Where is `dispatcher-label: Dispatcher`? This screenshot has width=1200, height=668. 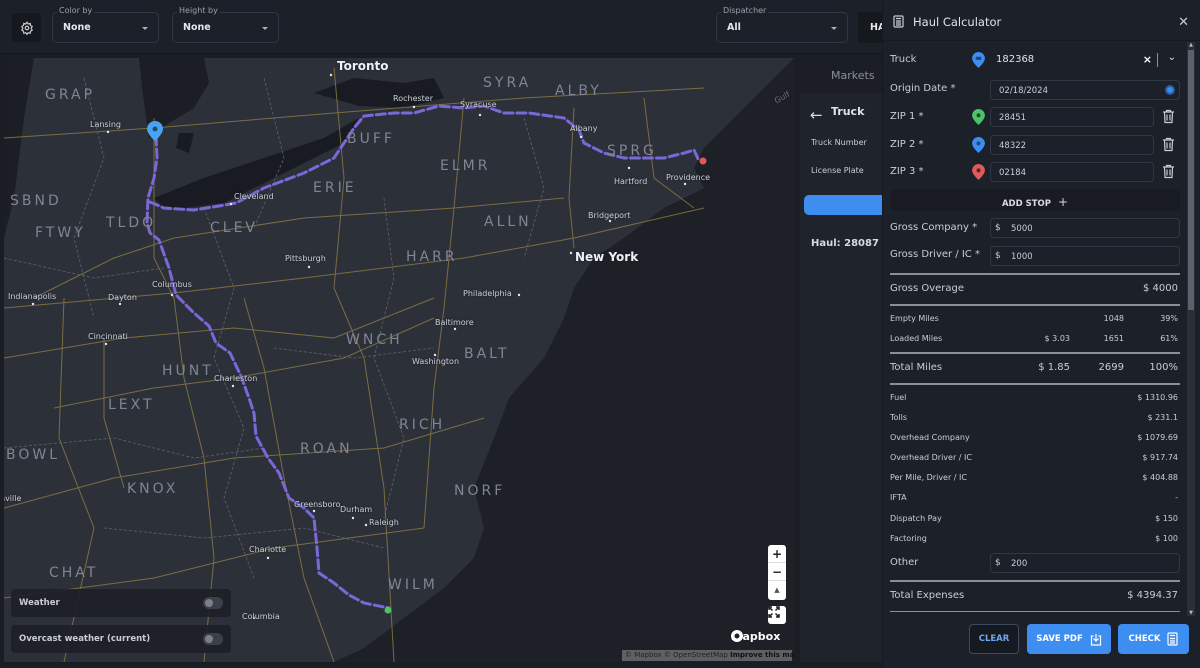 dispatcher-label: Dispatcher is located at coordinates (745, 10).